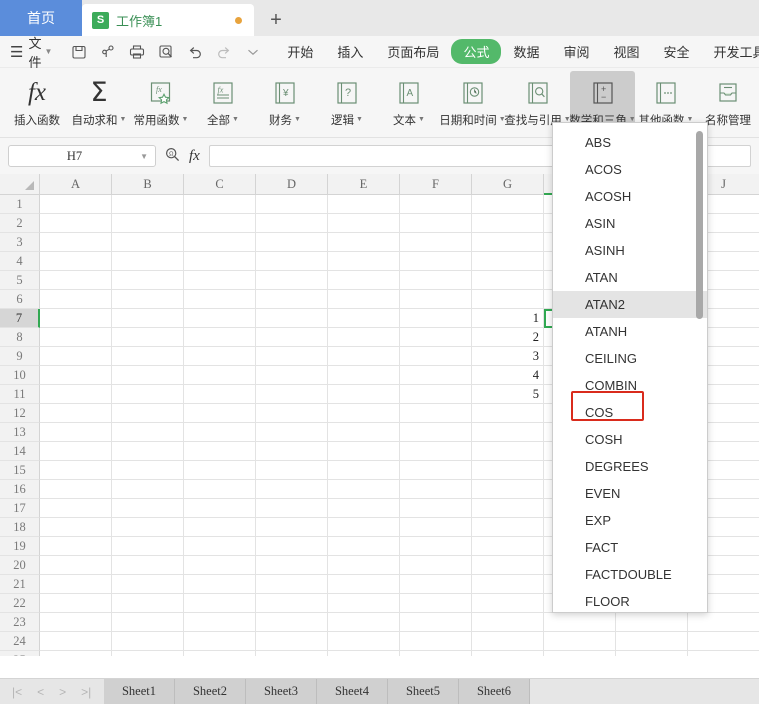  Describe the element at coordinates (292, 641) in the screenshot. I see `cell-D24` at that location.